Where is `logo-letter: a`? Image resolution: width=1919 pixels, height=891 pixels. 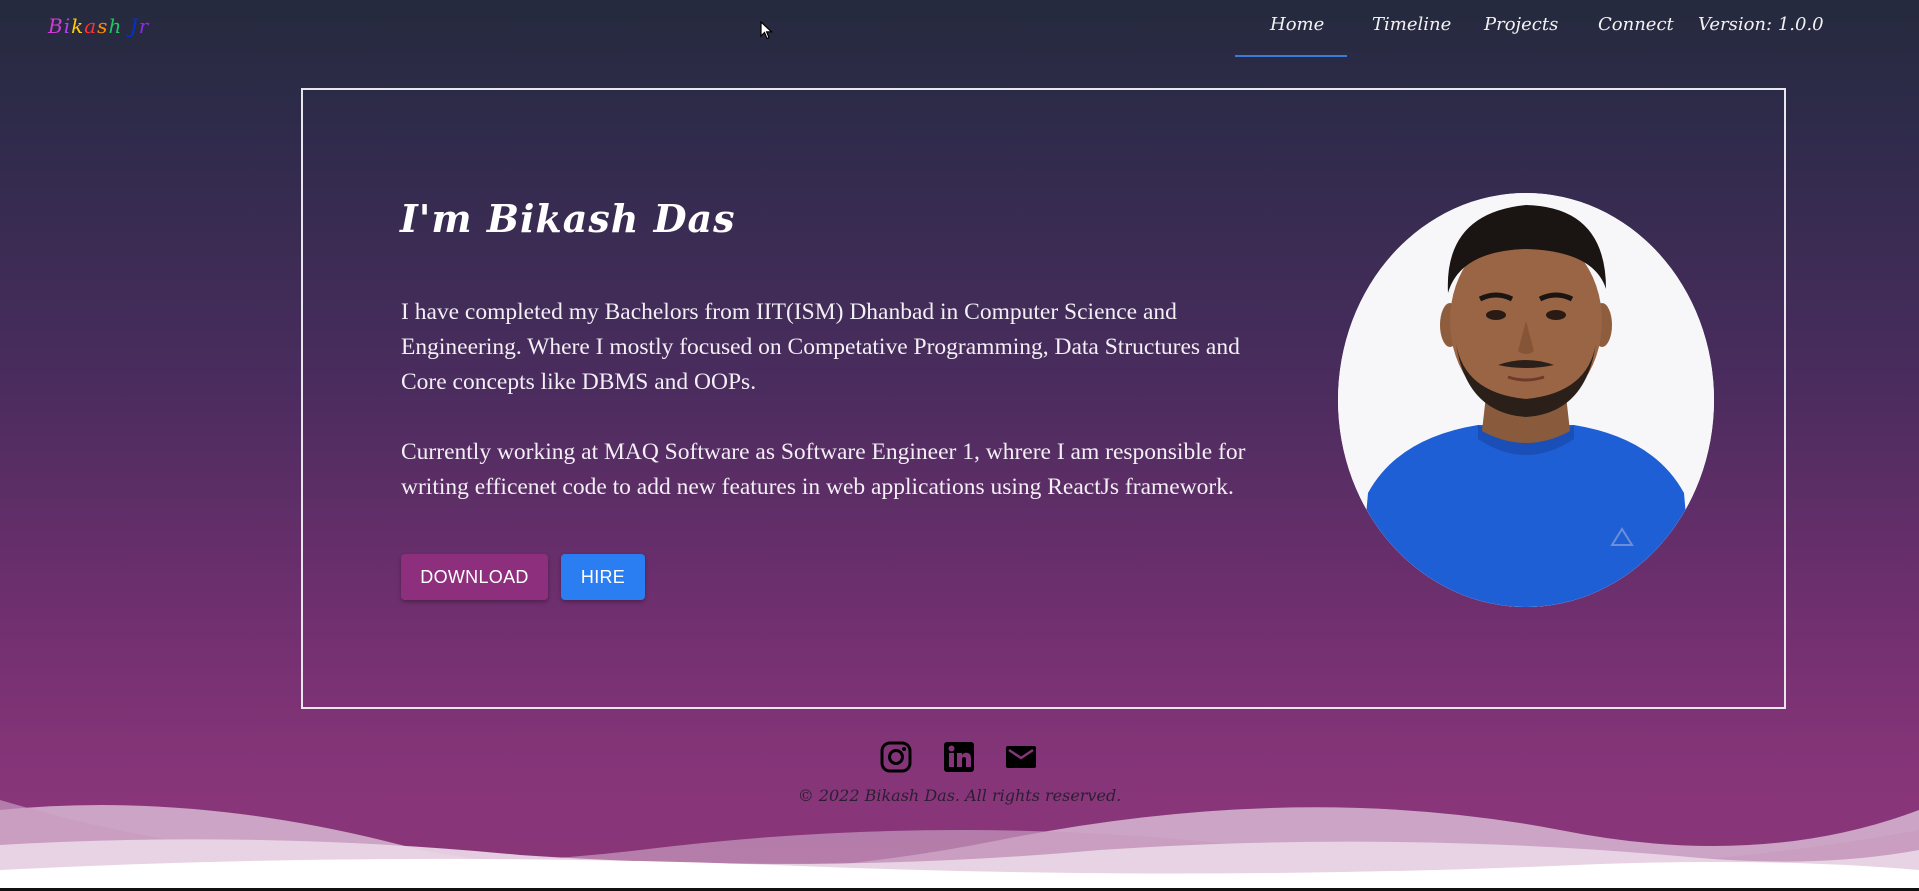 logo-letter: a is located at coordinates (91, 26).